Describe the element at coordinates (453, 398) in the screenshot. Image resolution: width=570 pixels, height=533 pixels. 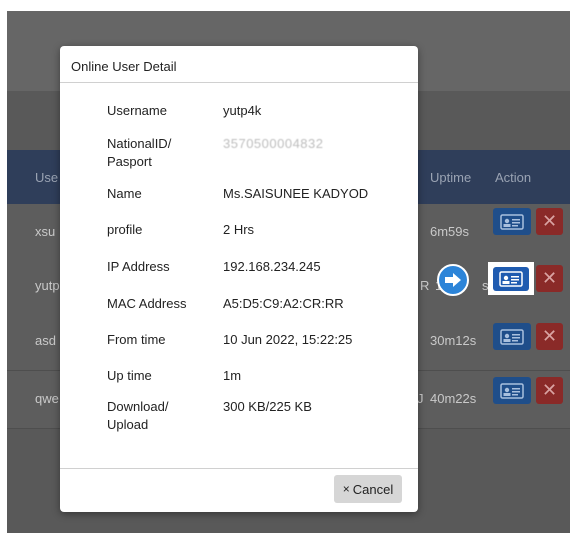
I see `row-uptime: 40m22s` at that location.